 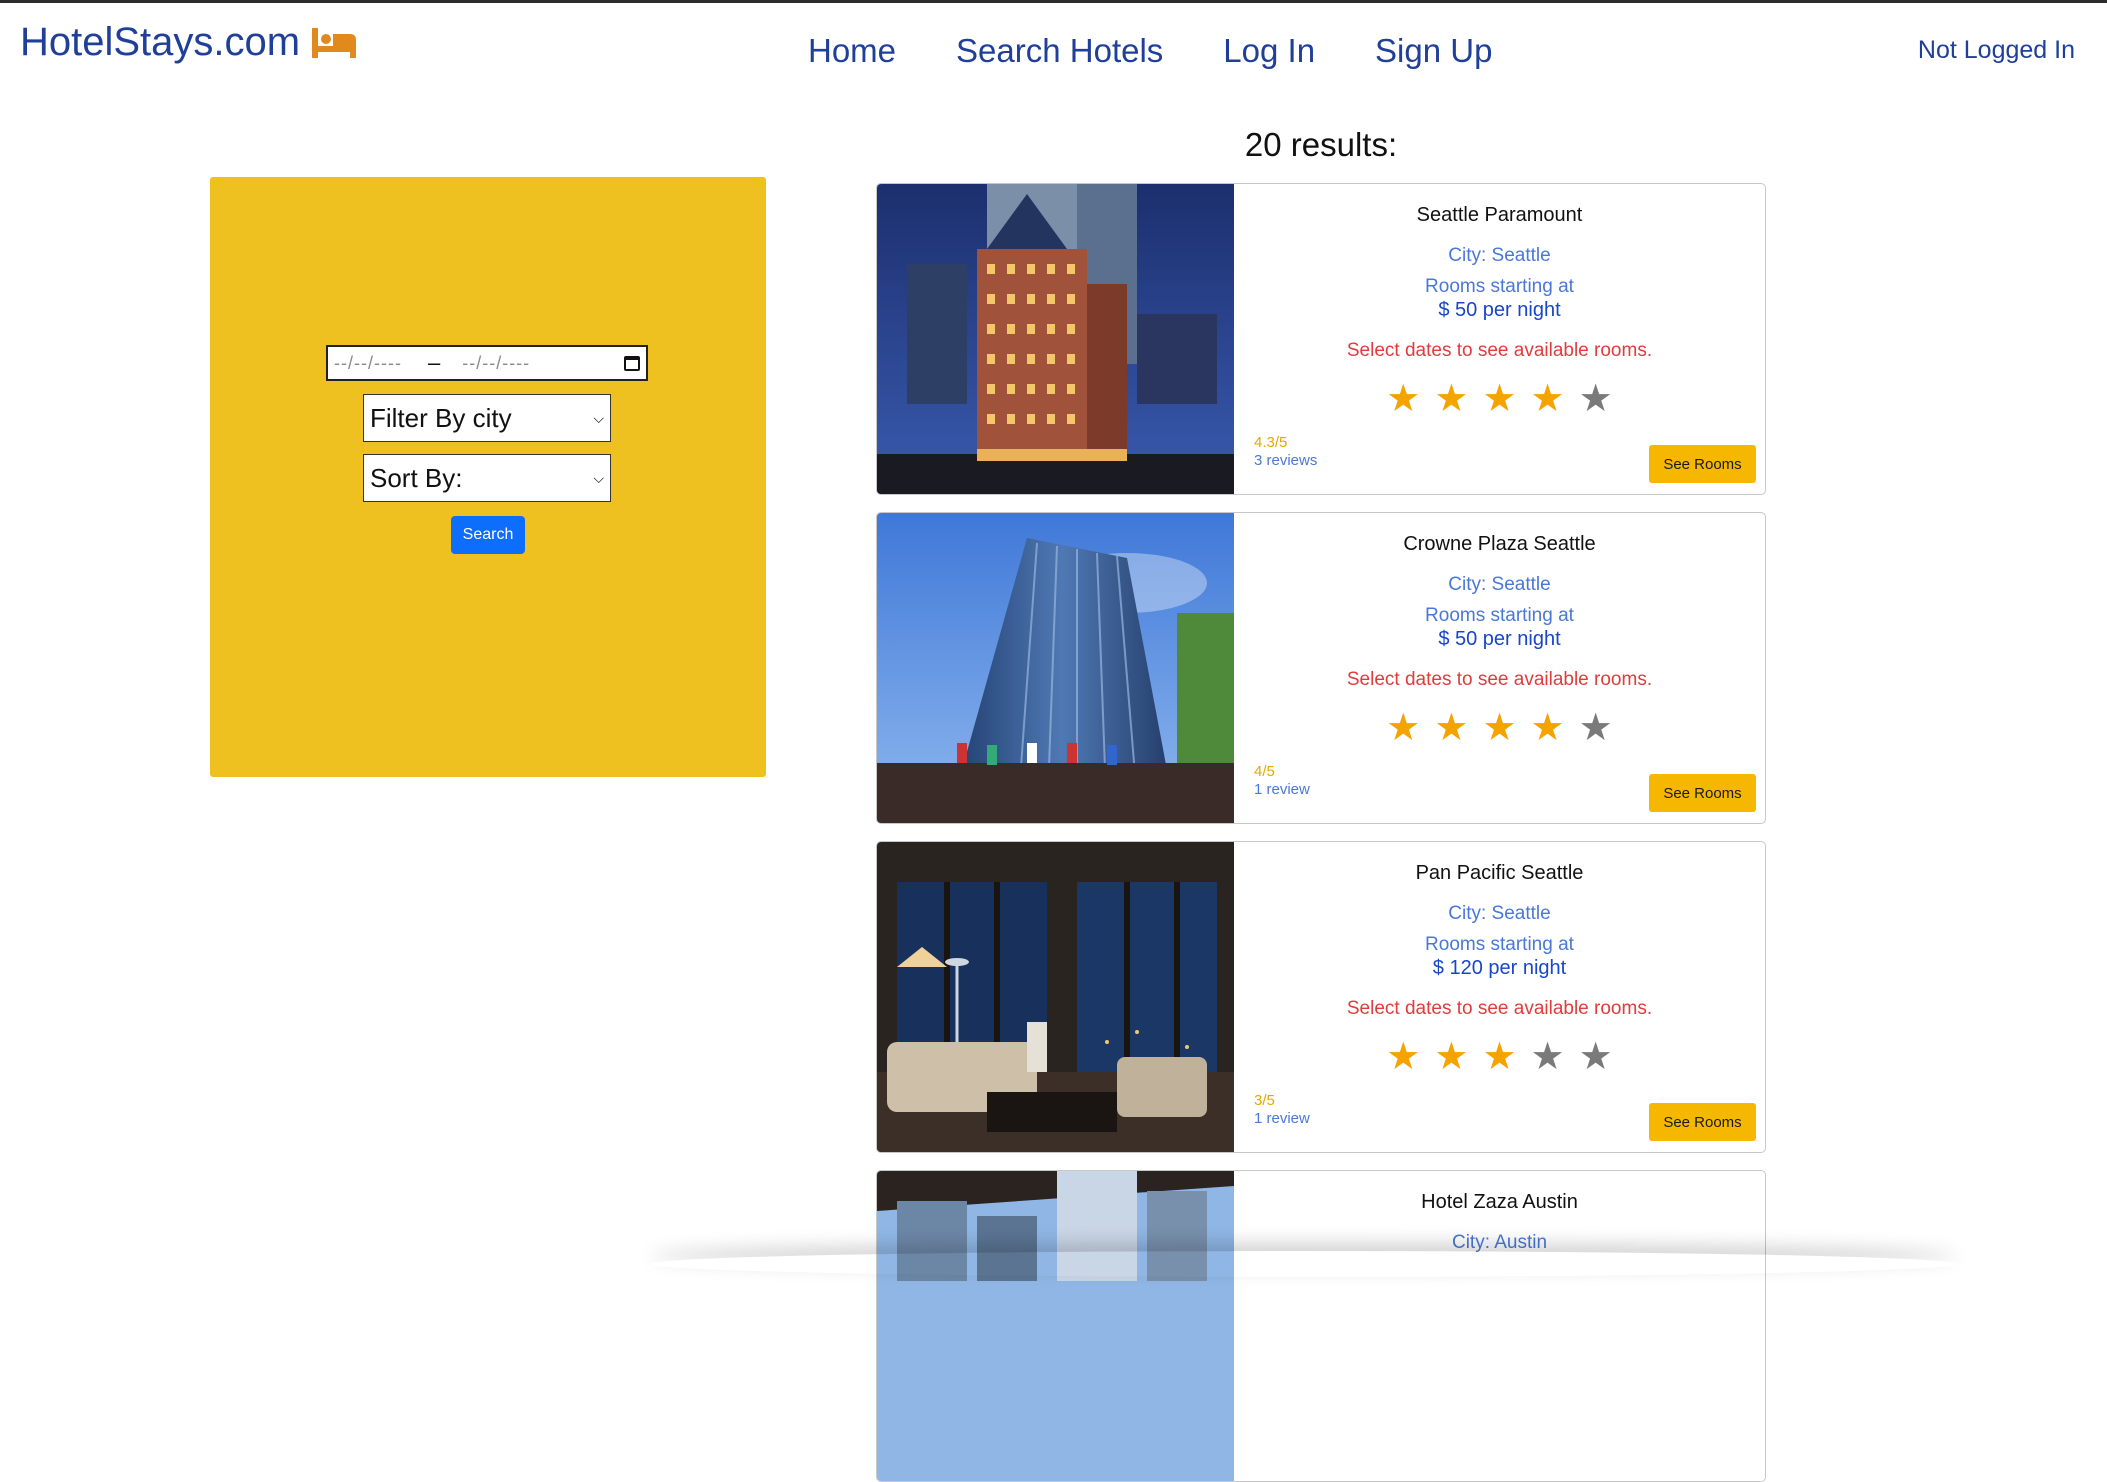 What do you see at coordinates (1264, 1100) in the screenshot?
I see `rating-score: 3/5` at bounding box center [1264, 1100].